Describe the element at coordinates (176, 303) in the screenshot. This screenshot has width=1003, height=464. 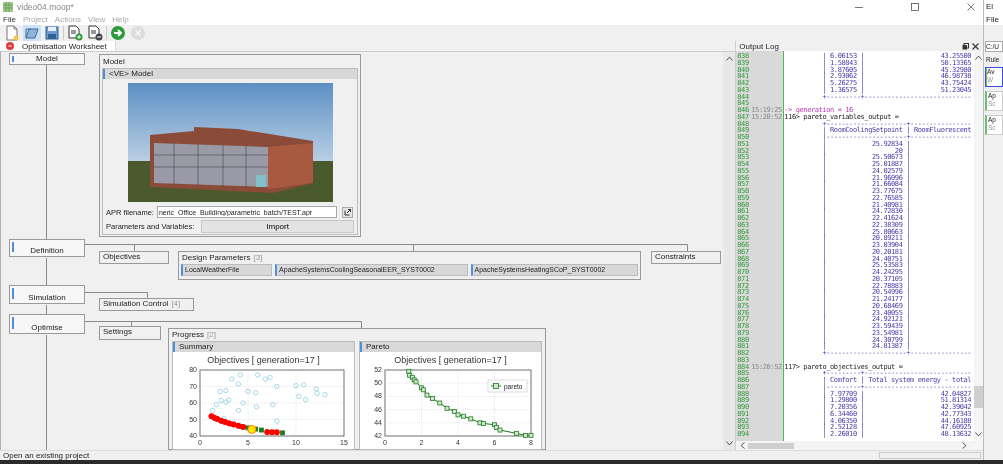
I see `item-count: [4]` at that location.